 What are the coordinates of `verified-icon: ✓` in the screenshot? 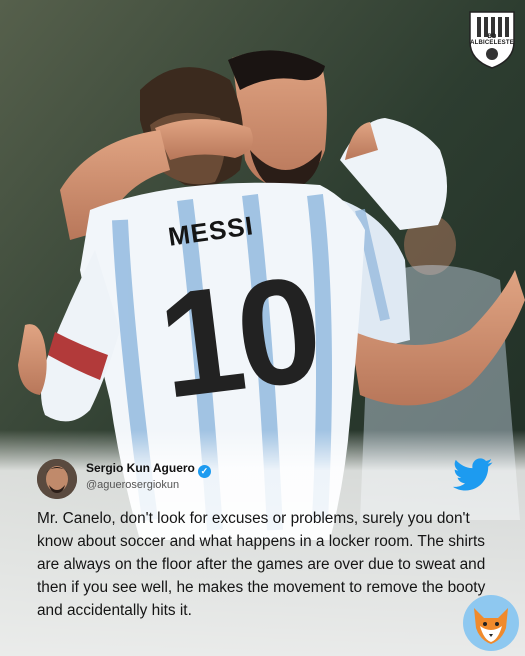 It's located at (204, 471).